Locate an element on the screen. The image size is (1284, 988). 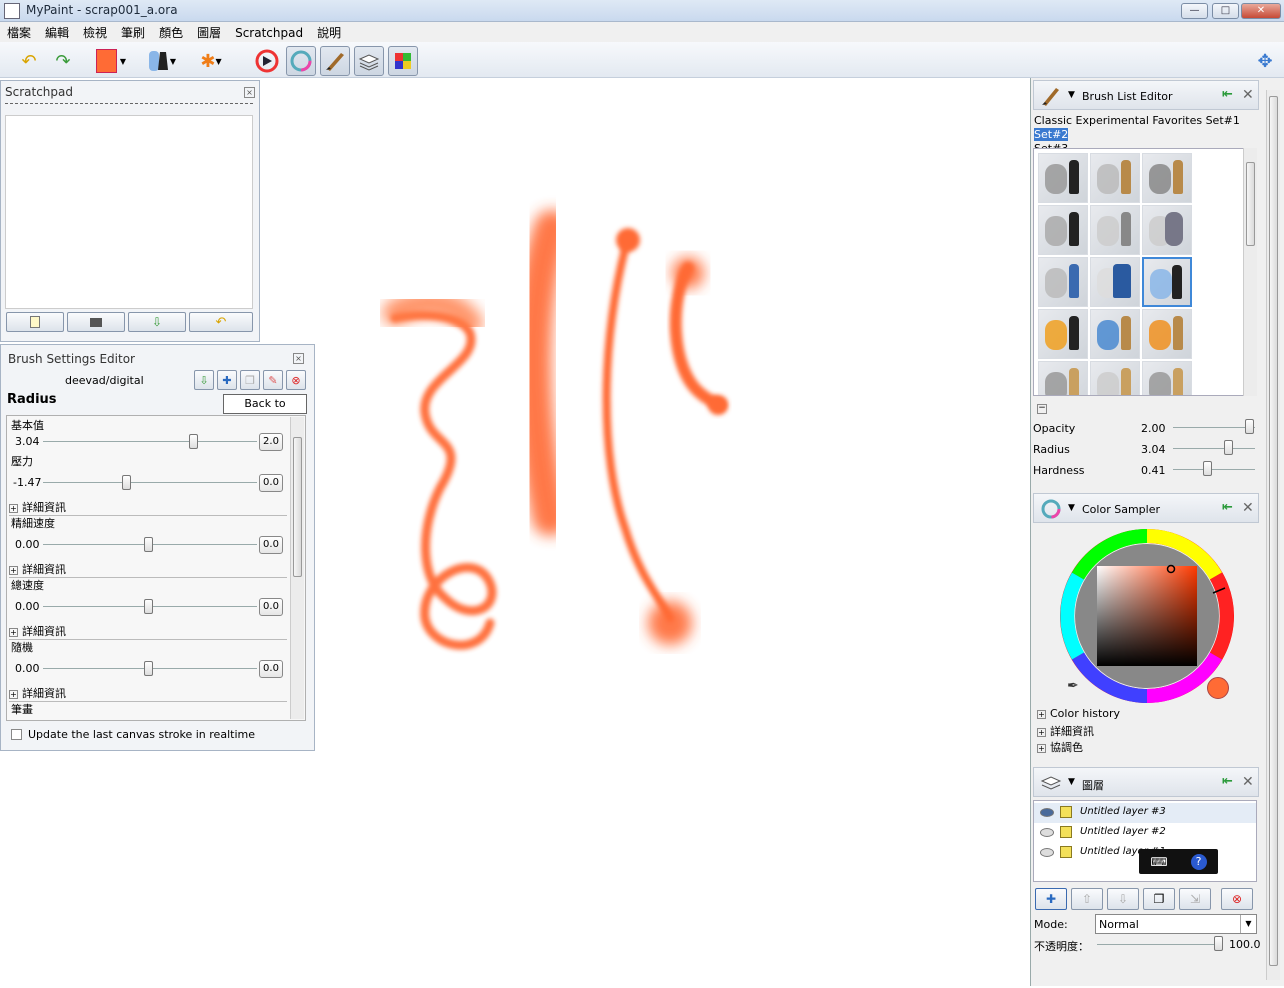
chevron-down-icon: ▼ is located at coordinates (1248, 924).